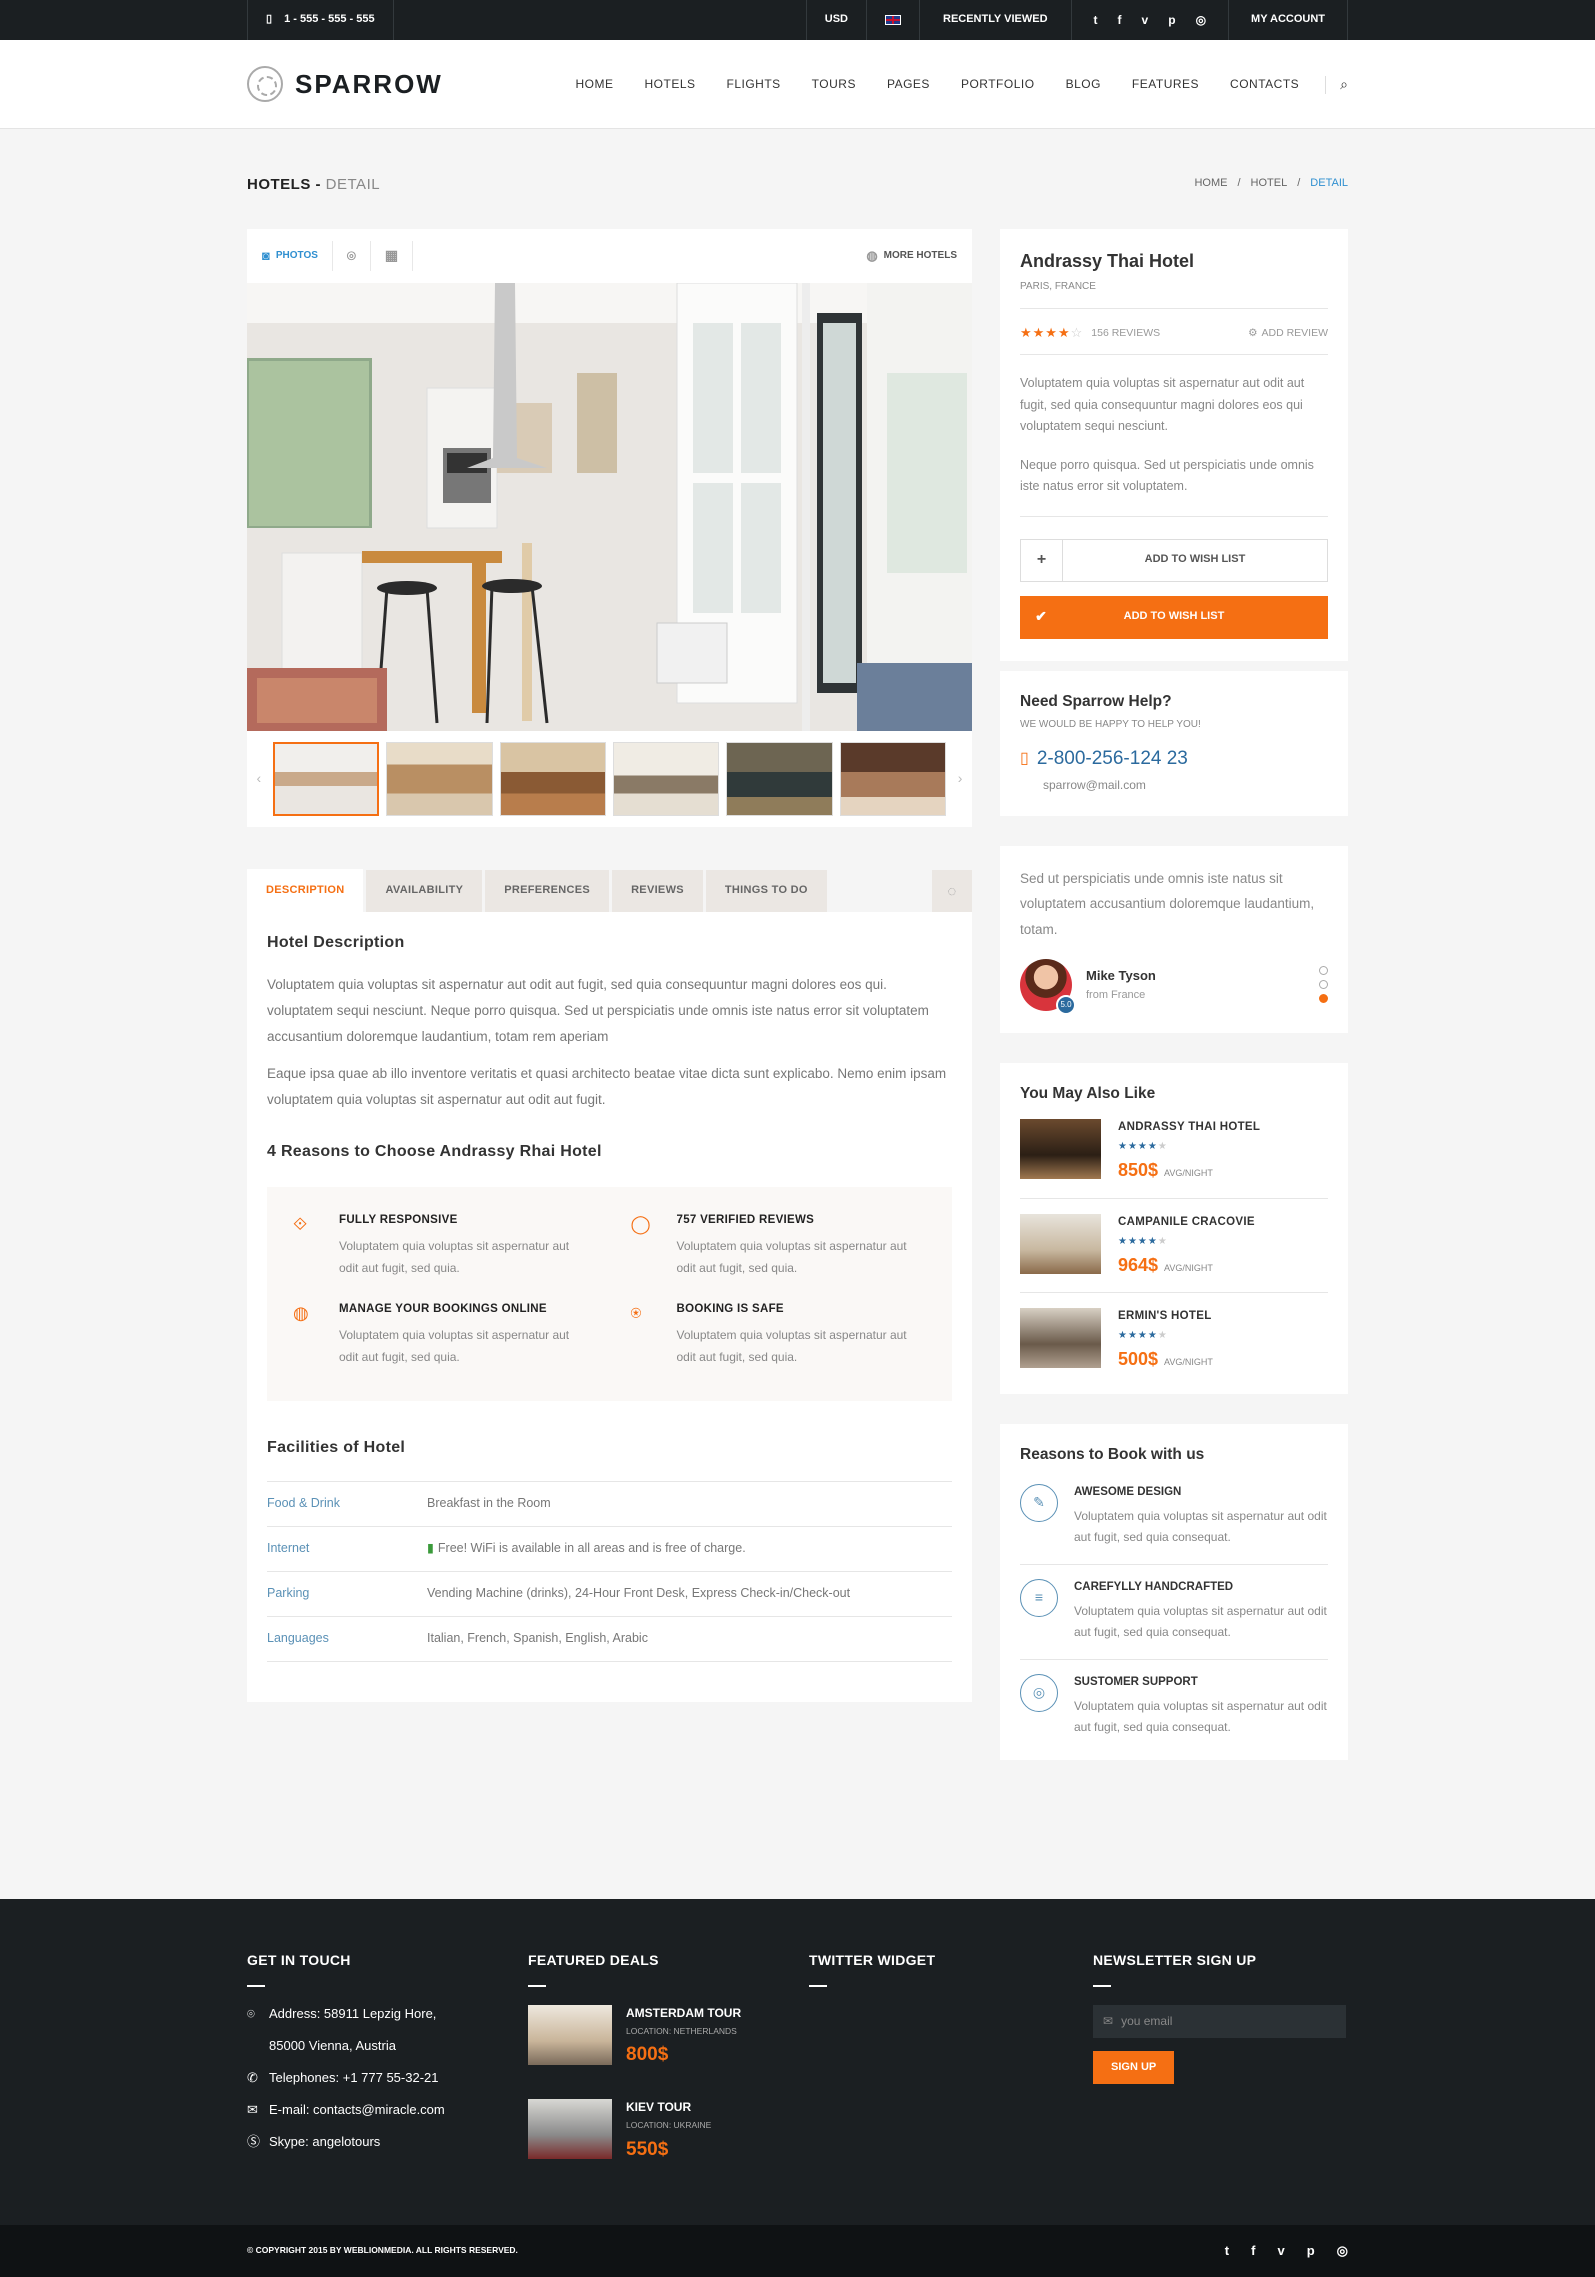 The height and width of the screenshot is (2277, 1595). What do you see at coordinates (640, 1223) in the screenshot?
I see `speech-bubble-icon: ◯` at bounding box center [640, 1223].